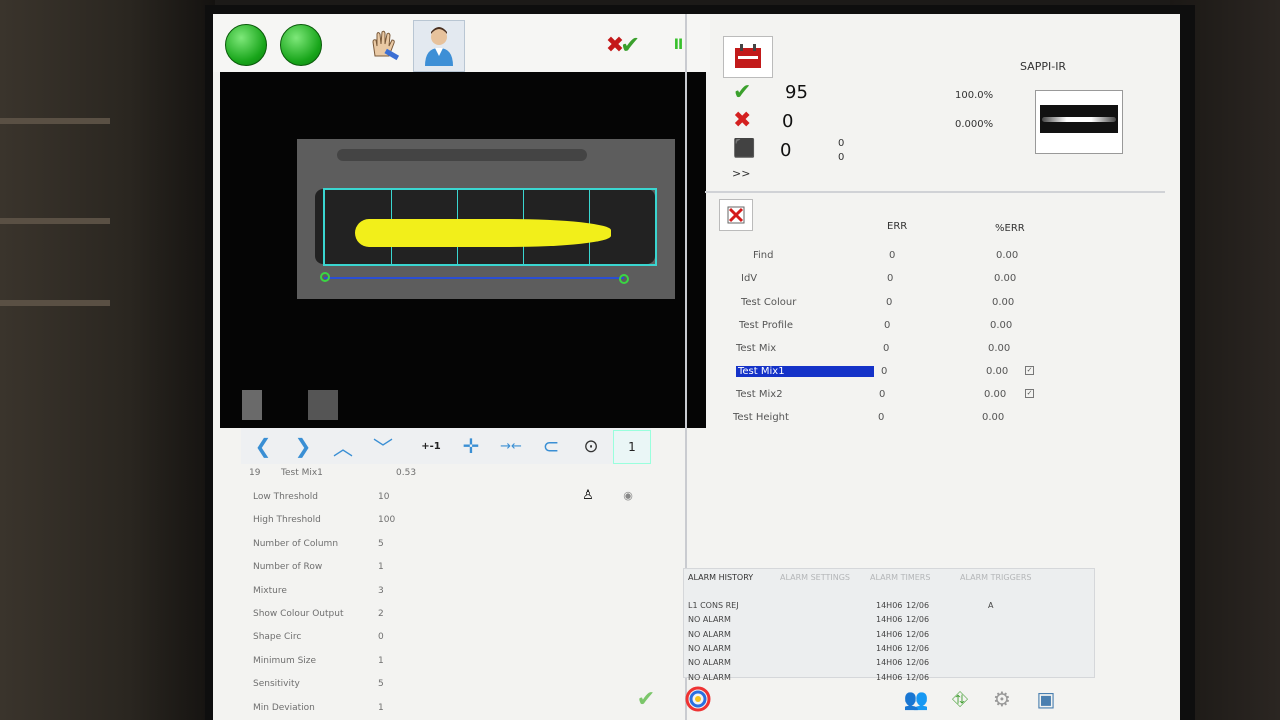  What do you see at coordinates (591, 446) in the screenshot?
I see `center-button: ⊙` at bounding box center [591, 446].